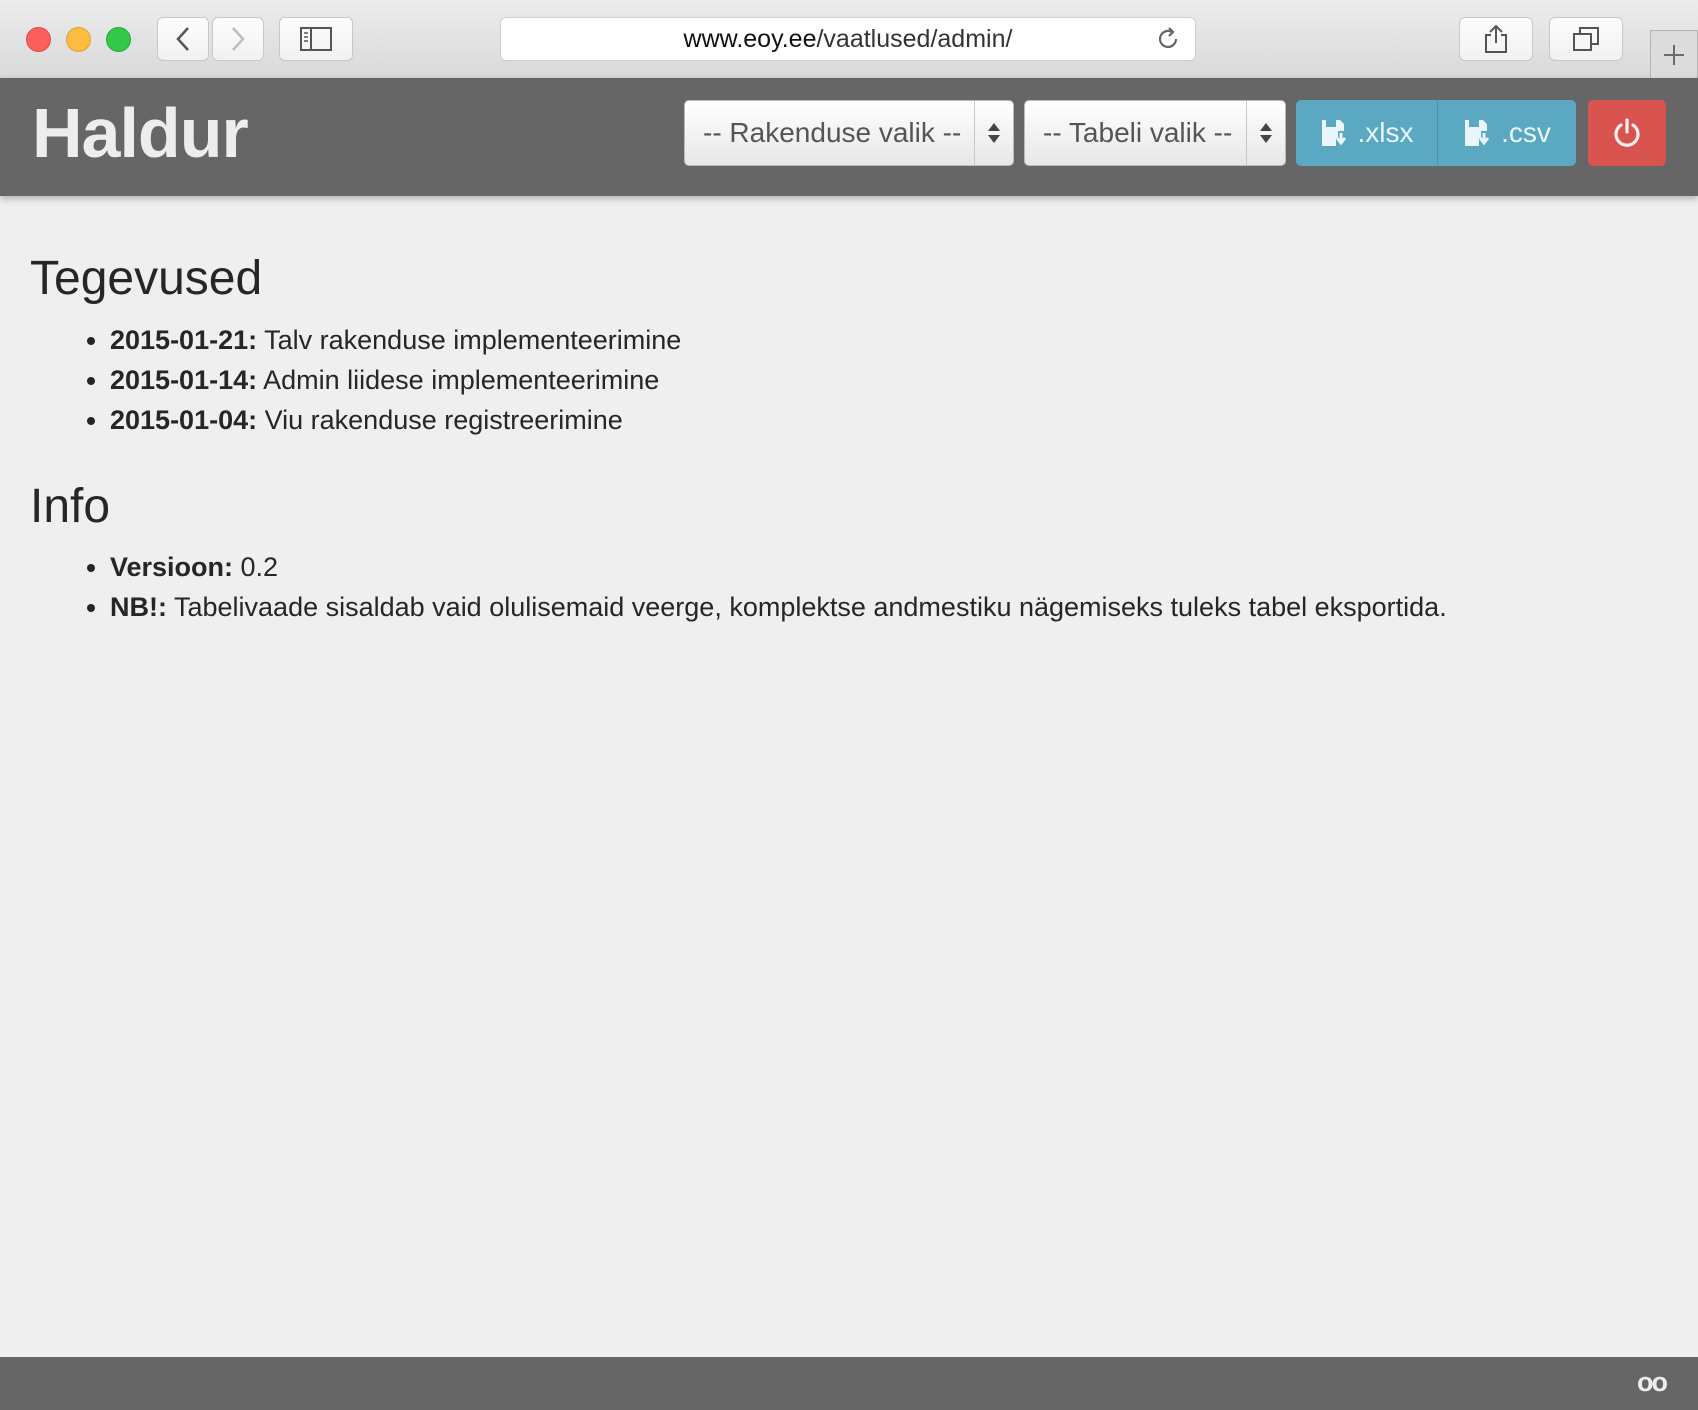 Image resolution: width=1698 pixels, height=1410 pixels. I want to click on export-xlsx-button: .xlsx, so click(1367, 133).